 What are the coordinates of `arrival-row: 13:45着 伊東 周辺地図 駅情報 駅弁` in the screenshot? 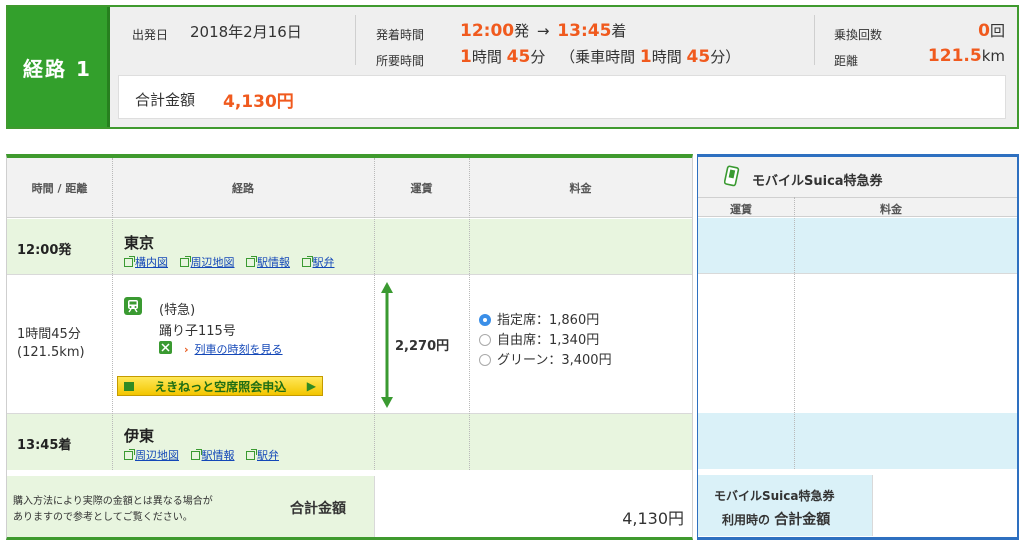 It's located at (349, 442).